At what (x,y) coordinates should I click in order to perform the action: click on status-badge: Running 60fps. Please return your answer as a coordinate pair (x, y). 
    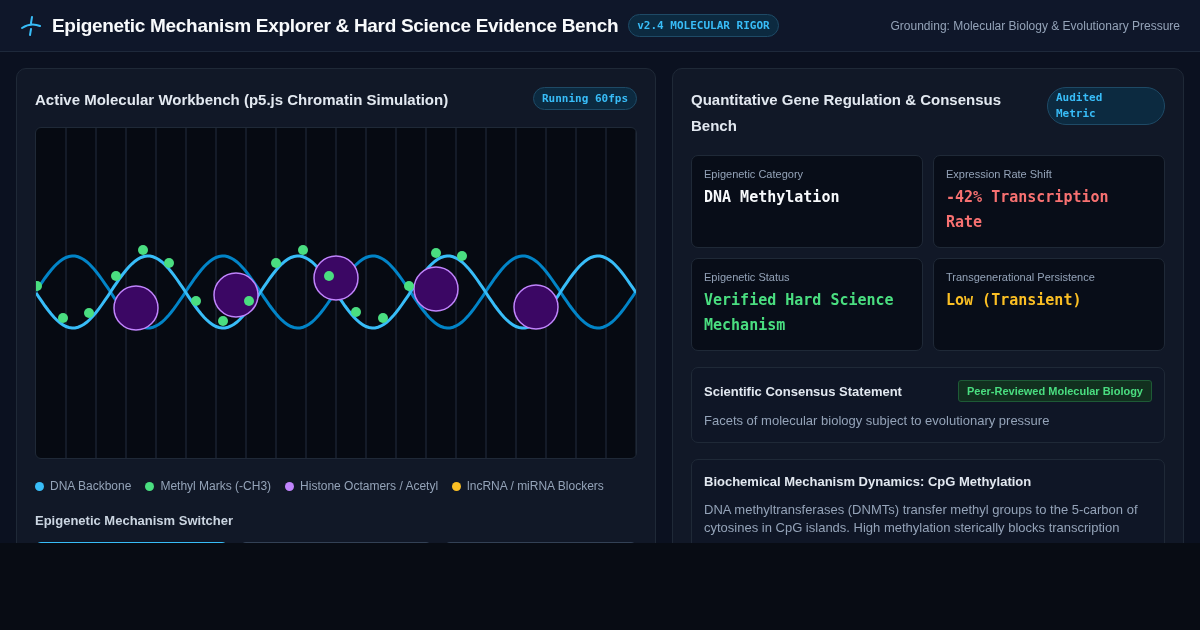
    Looking at the image, I should click on (584, 98).